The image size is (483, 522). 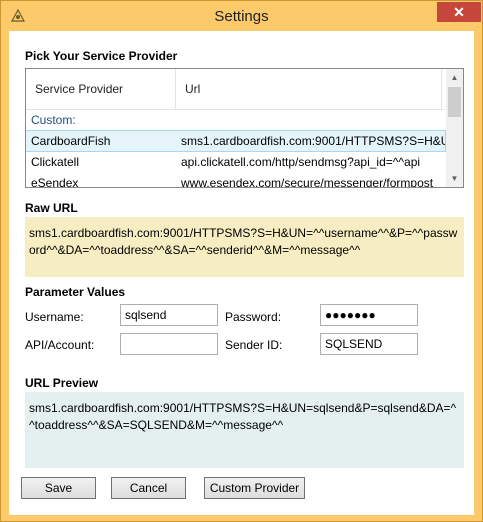 I want to click on provider-list-header: Service Provider Url, so click(x=235, y=89).